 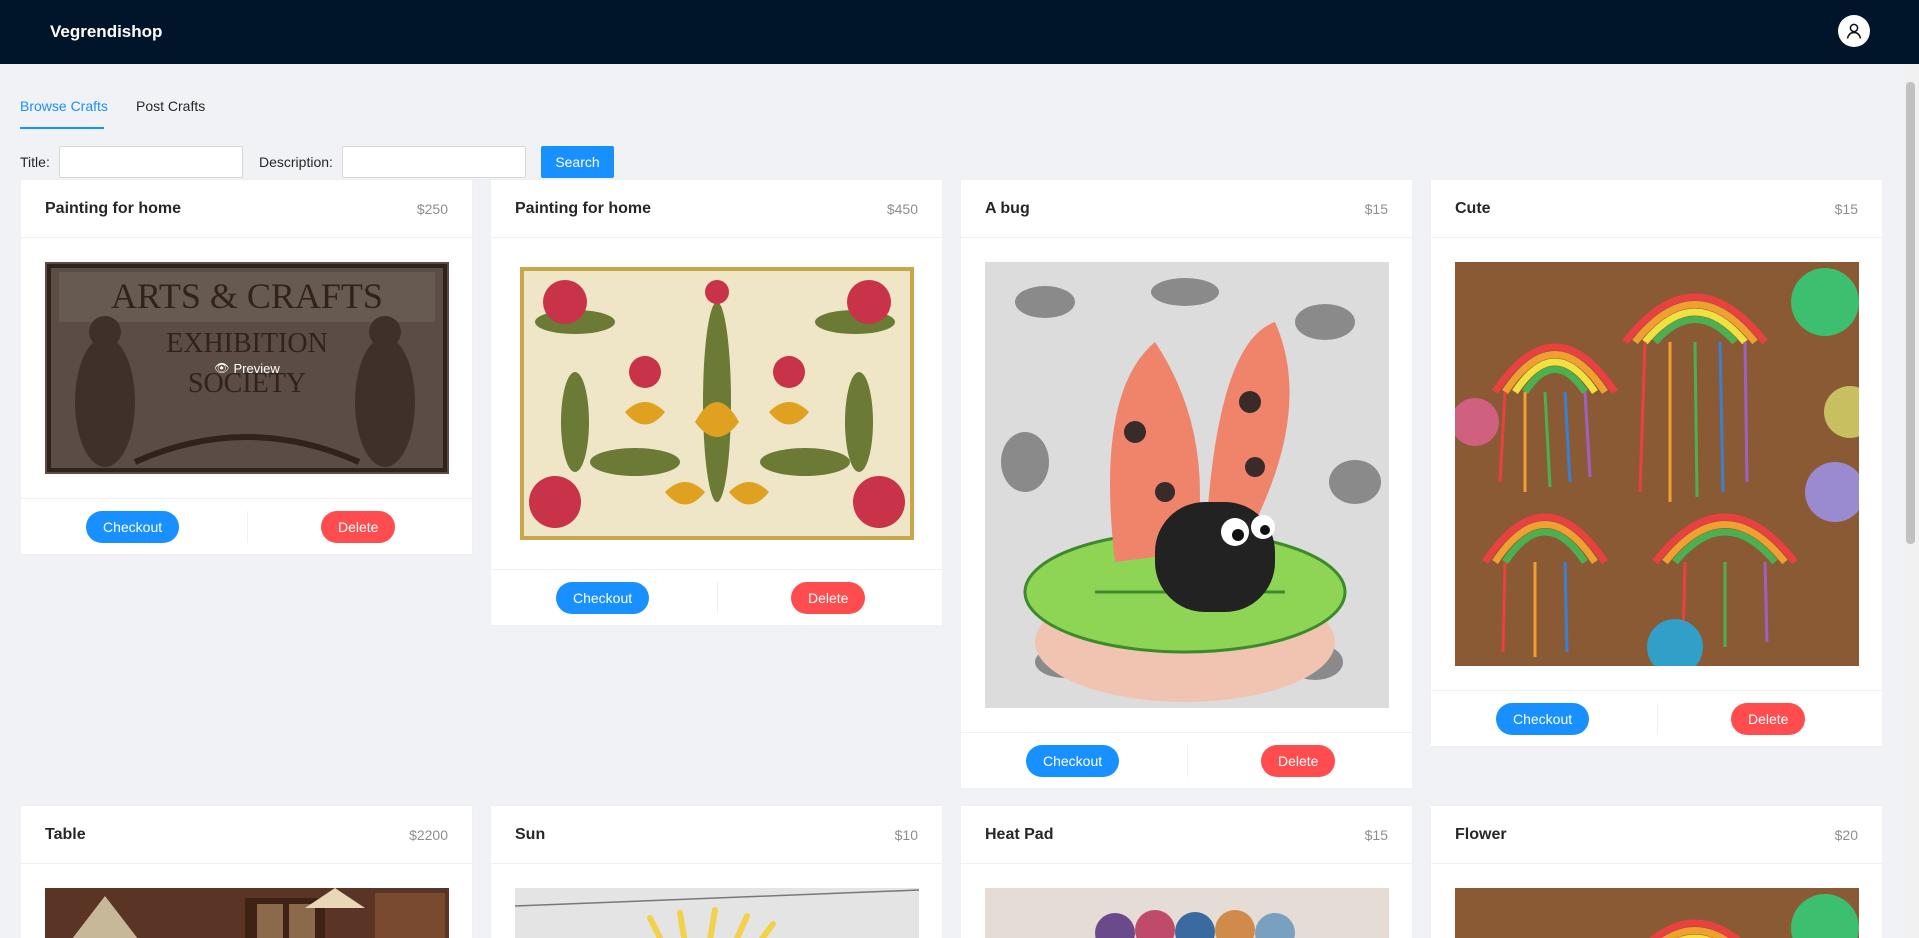 What do you see at coordinates (1186, 209) in the screenshot?
I see `card-header: A bug $15` at bounding box center [1186, 209].